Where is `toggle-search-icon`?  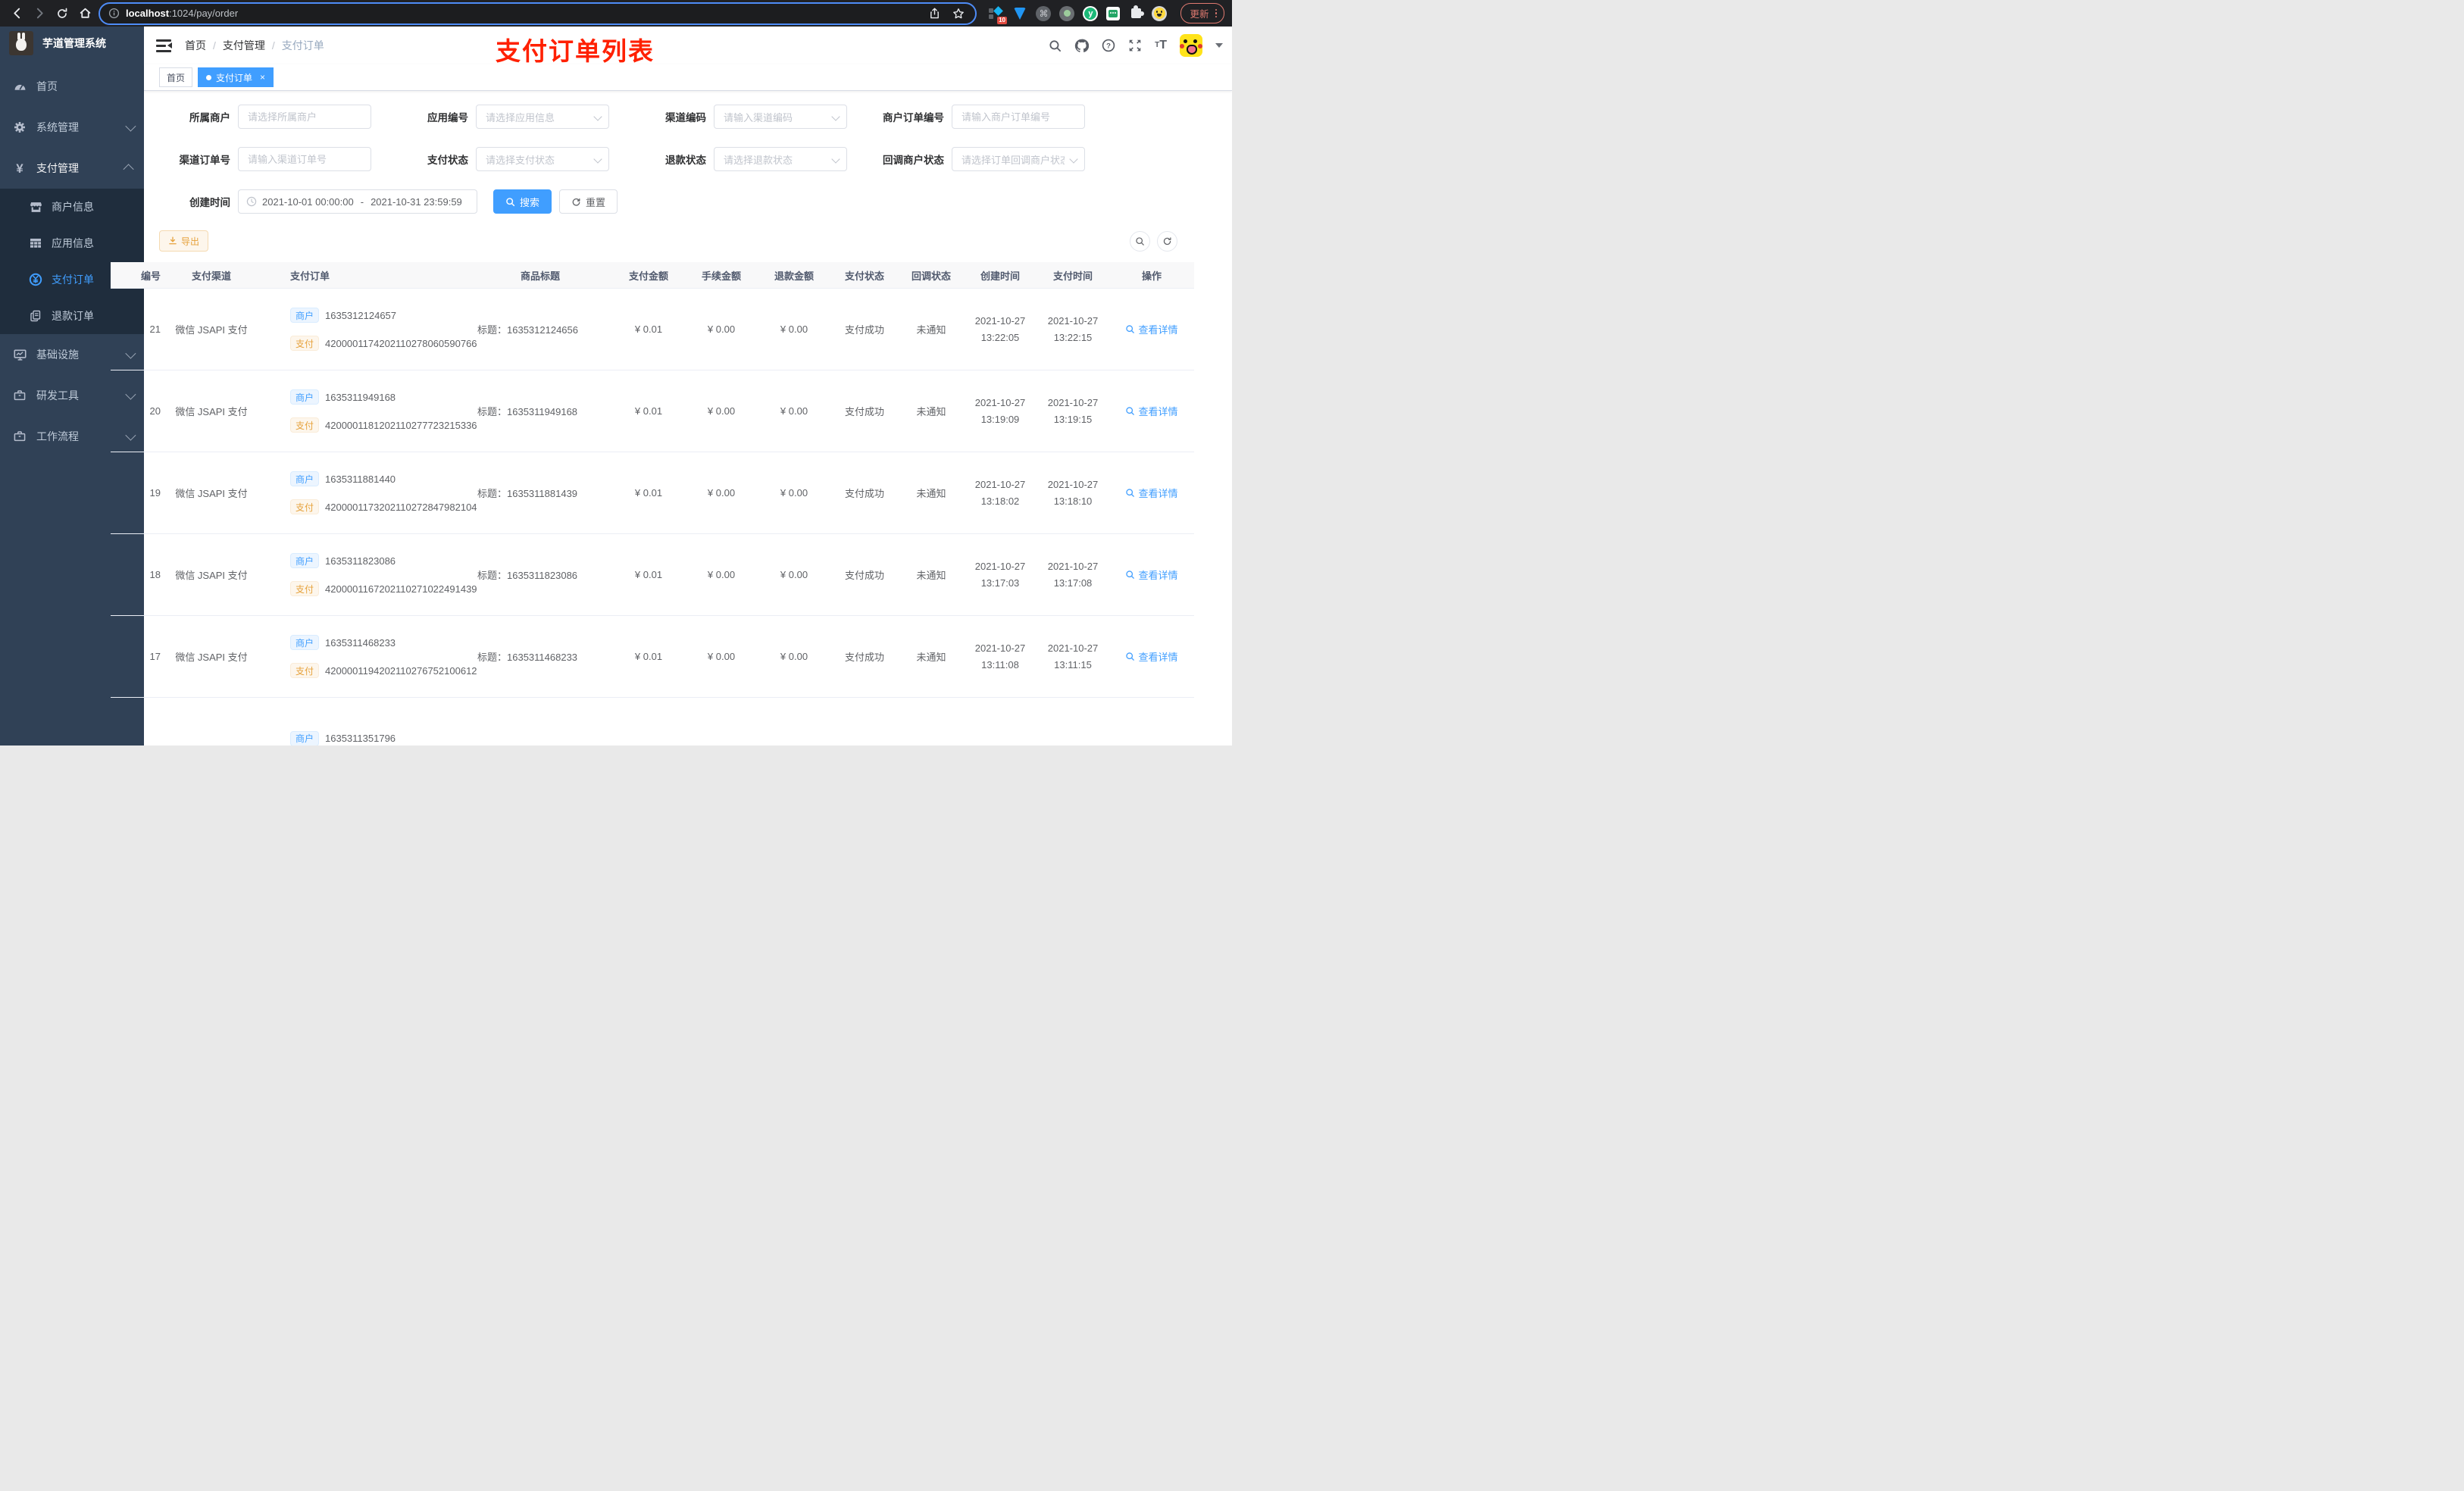 toggle-search-icon is located at coordinates (1140, 241).